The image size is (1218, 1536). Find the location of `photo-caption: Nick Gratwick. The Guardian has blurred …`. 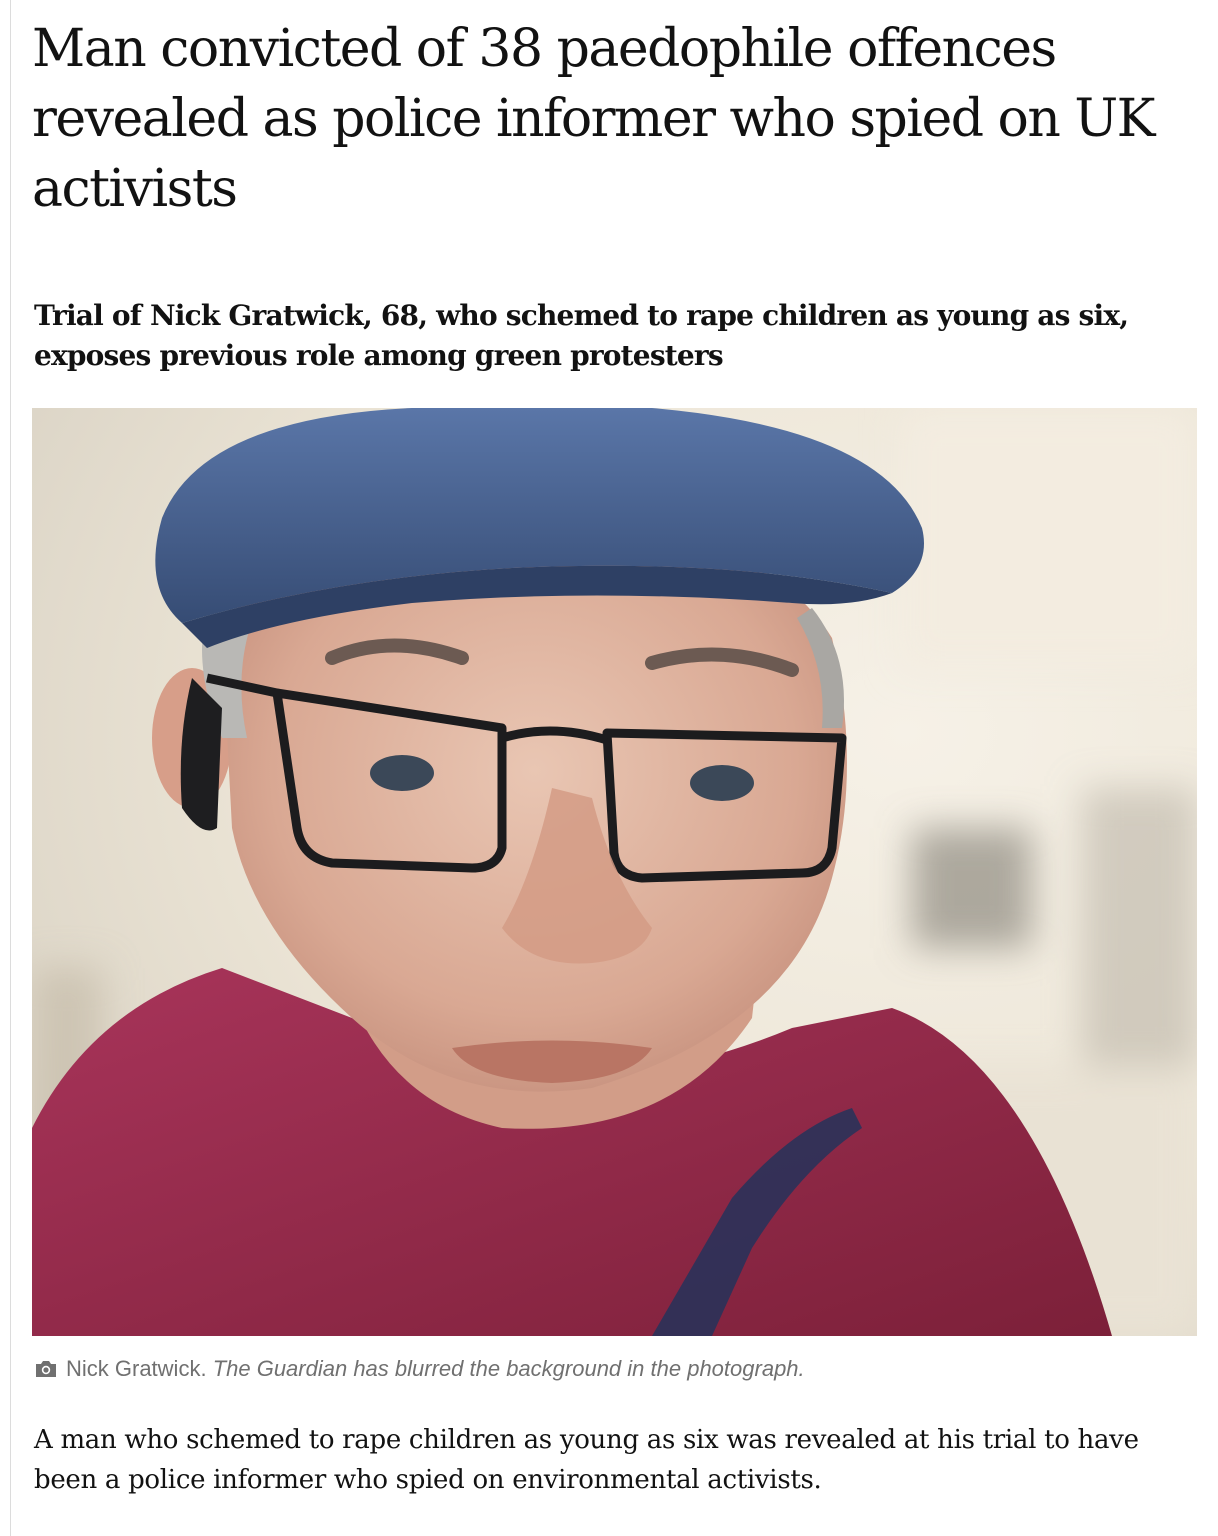

photo-caption: Nick Gratwick. The Guardian has blurred … is located at coordinates (614, 1370).